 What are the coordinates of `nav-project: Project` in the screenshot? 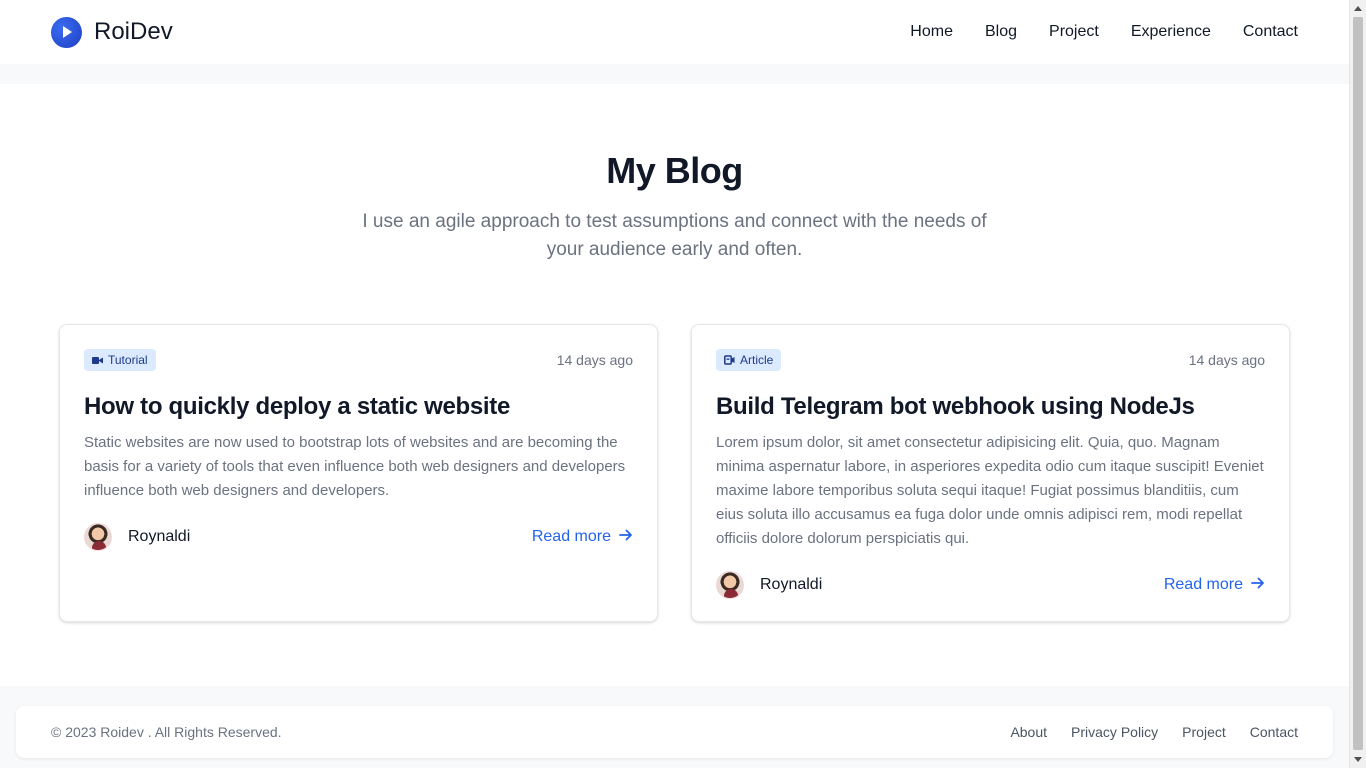 It's located at (1074, 32).